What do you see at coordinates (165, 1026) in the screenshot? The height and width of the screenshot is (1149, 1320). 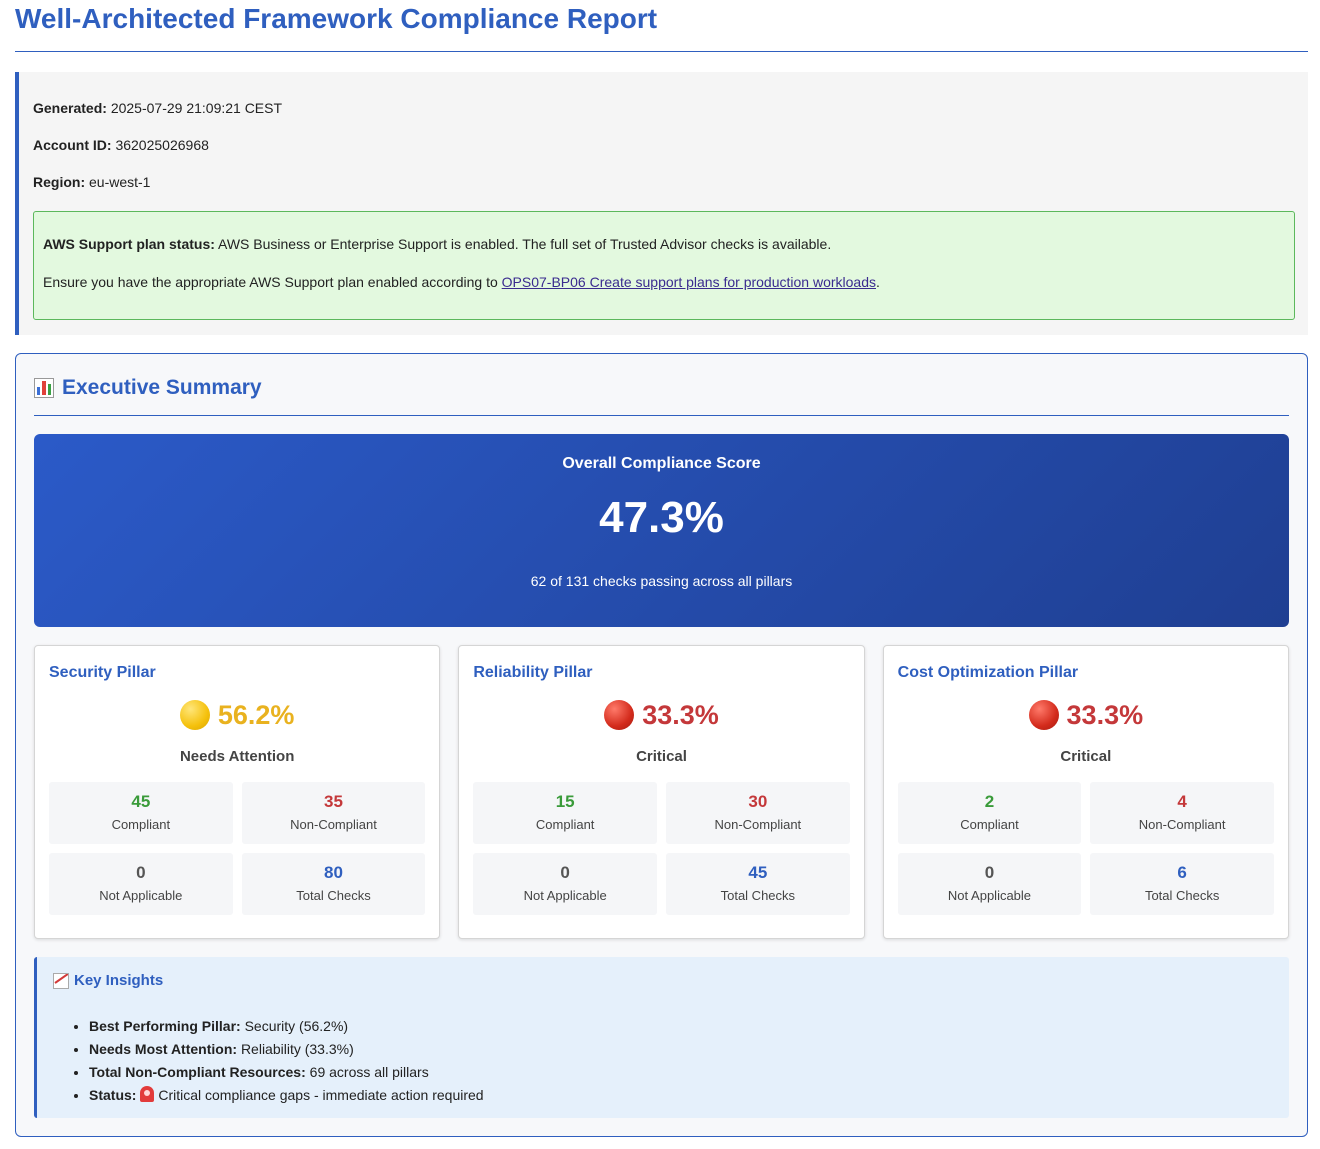 I see `insight-label: Best Performing Pillar:` at bounding box center [165, 1026].